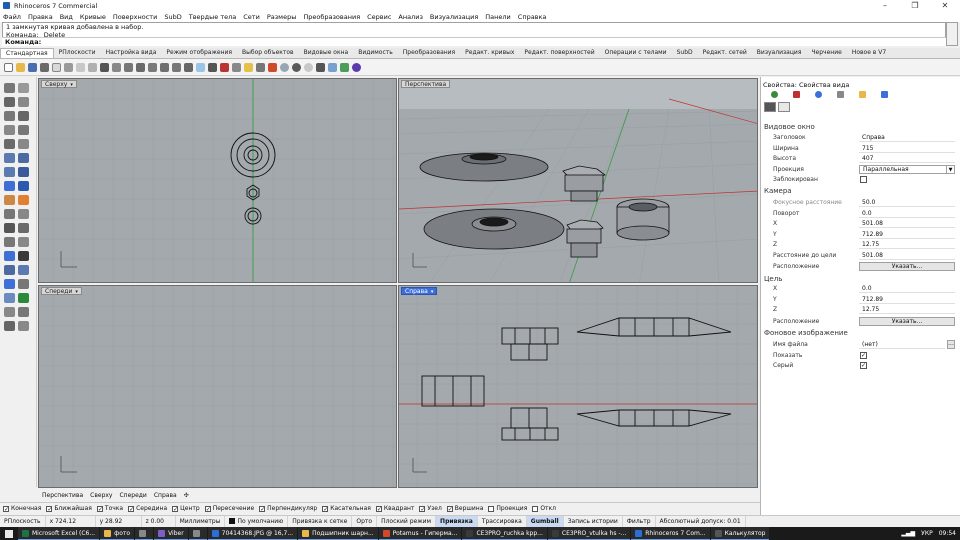 The image size is (960, 540). Describe the element at coordinates (68, 67) in the screenshot. I see `cut-icon` at that location.